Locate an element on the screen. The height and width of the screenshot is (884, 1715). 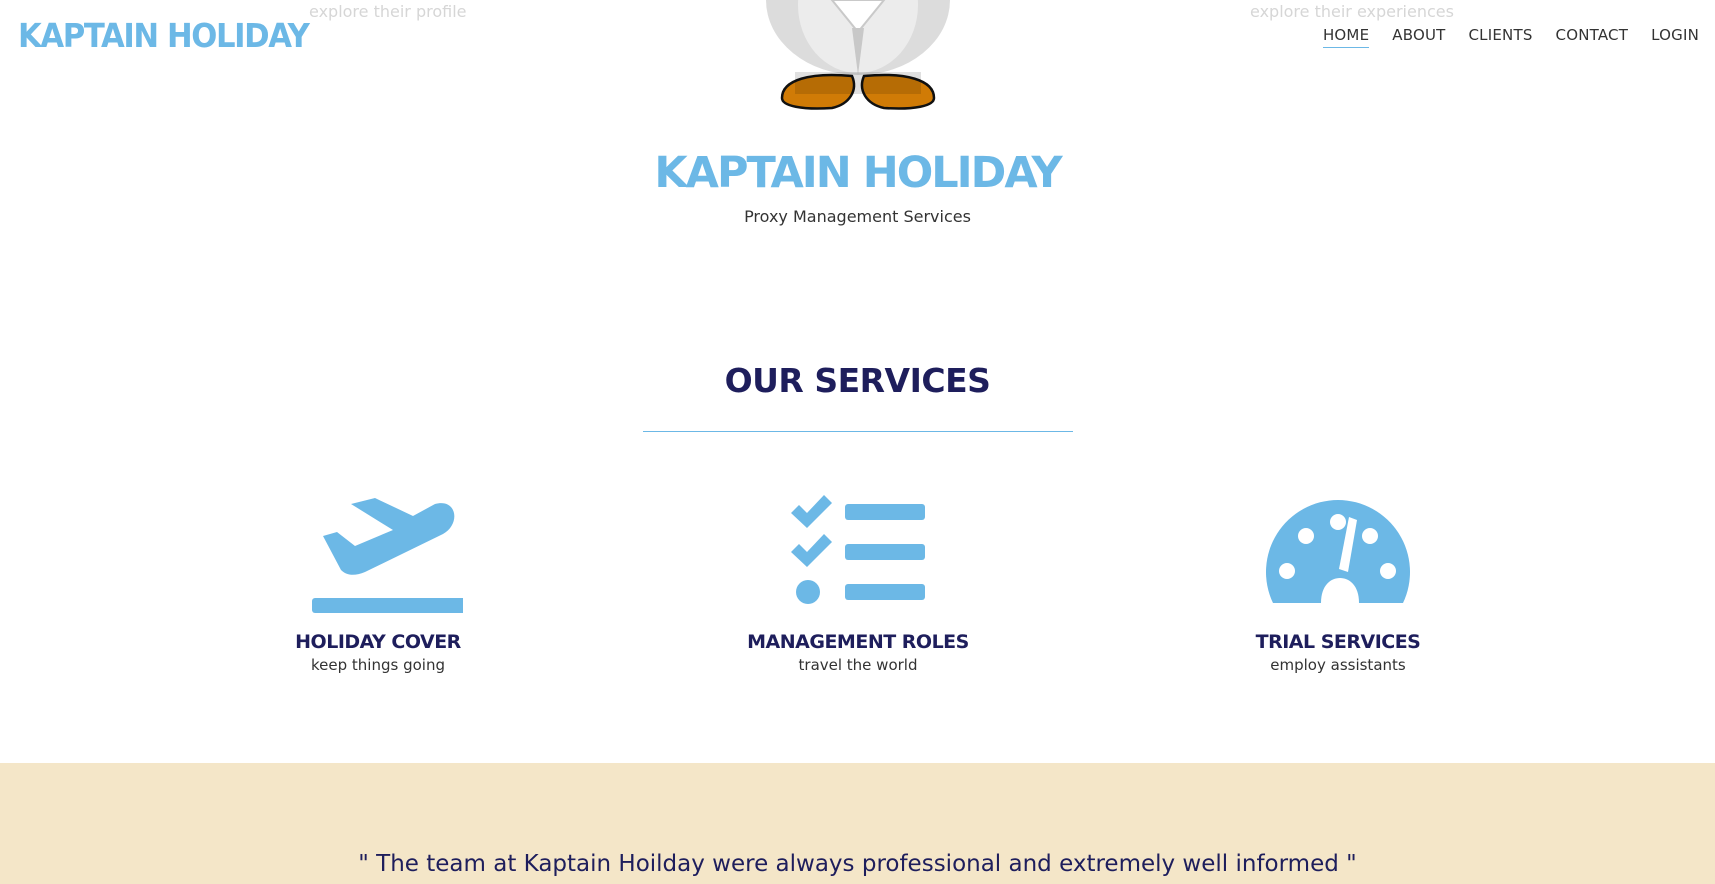
speedometer-icon is located at coordinates (1338, 551).